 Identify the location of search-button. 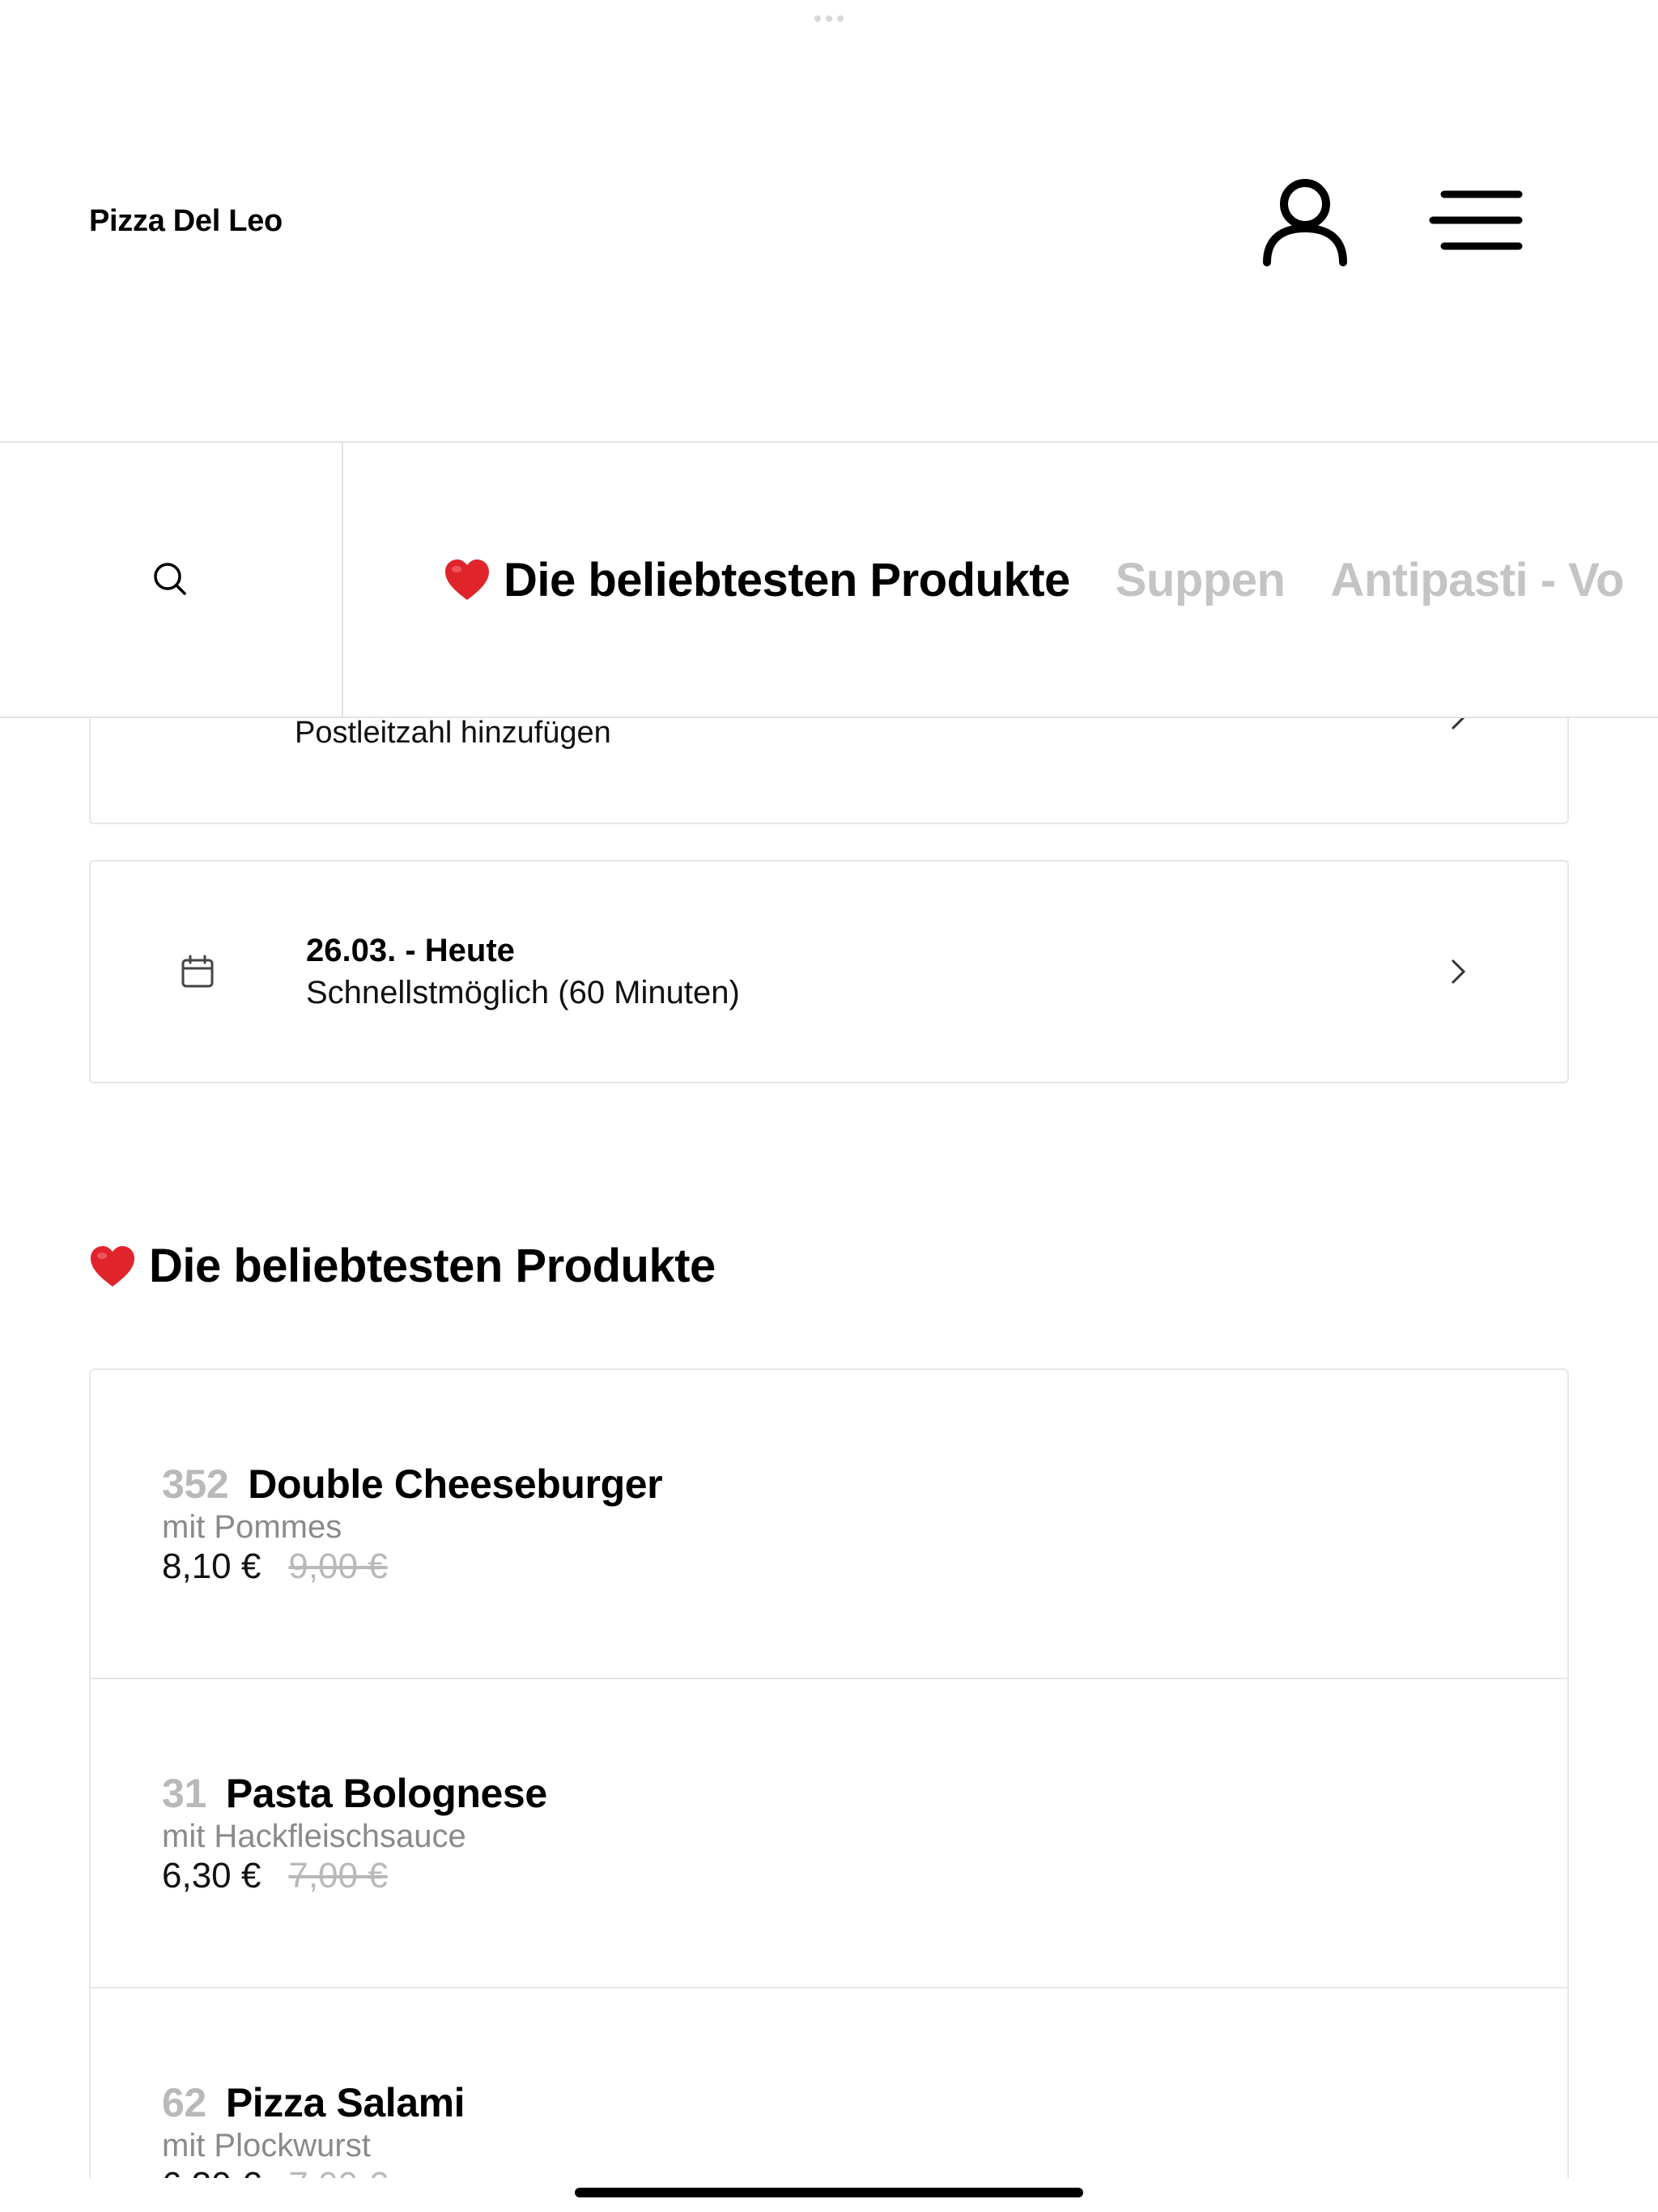
(171, 580).